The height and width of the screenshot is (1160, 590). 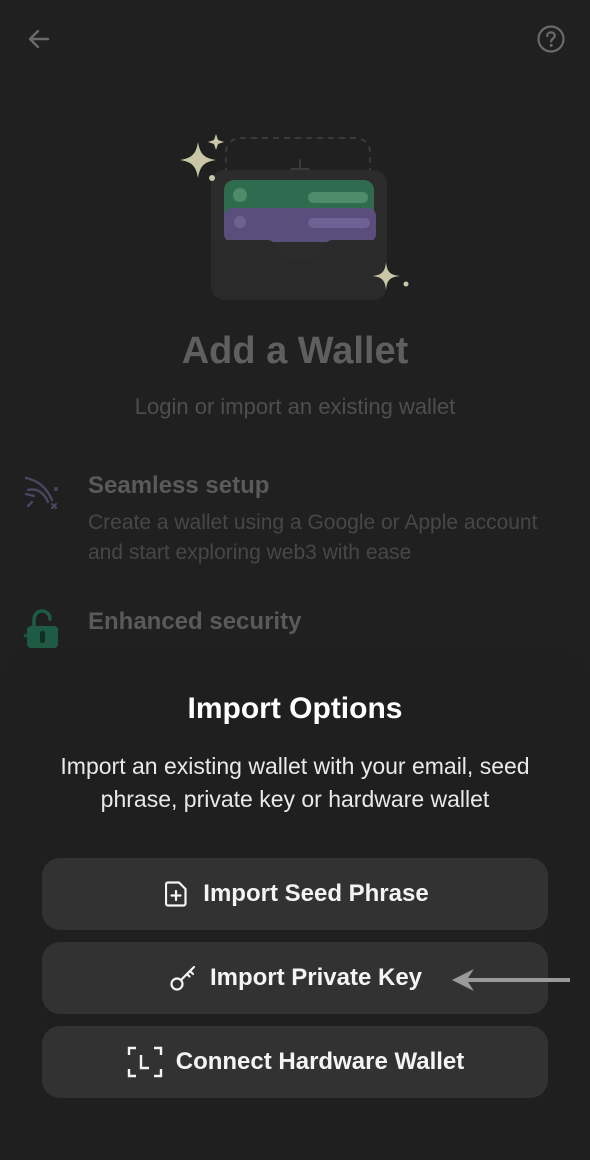 I want to click on padlock-icon, so click(x=40, y=628).